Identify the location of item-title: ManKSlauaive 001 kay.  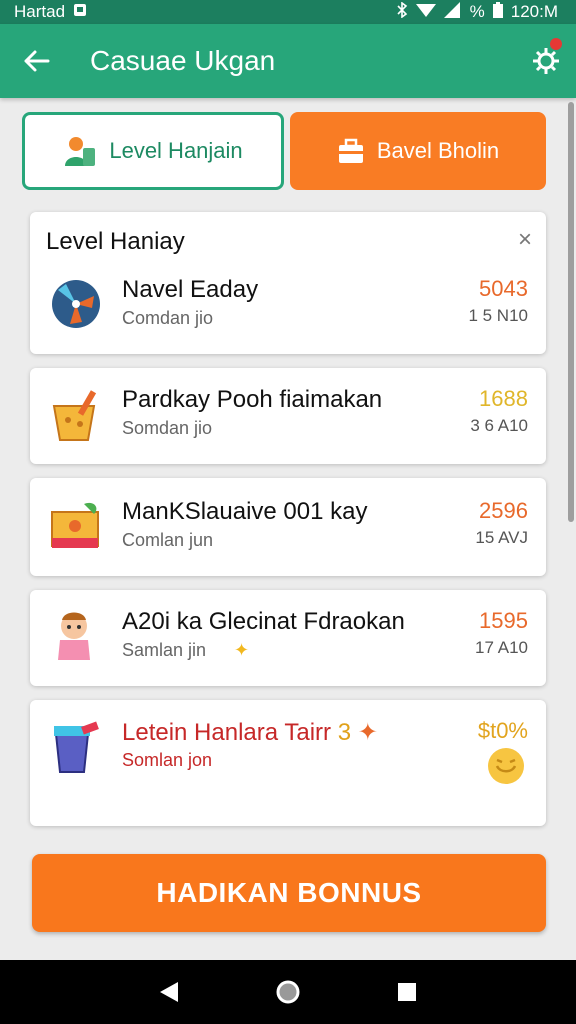
(245, 511).